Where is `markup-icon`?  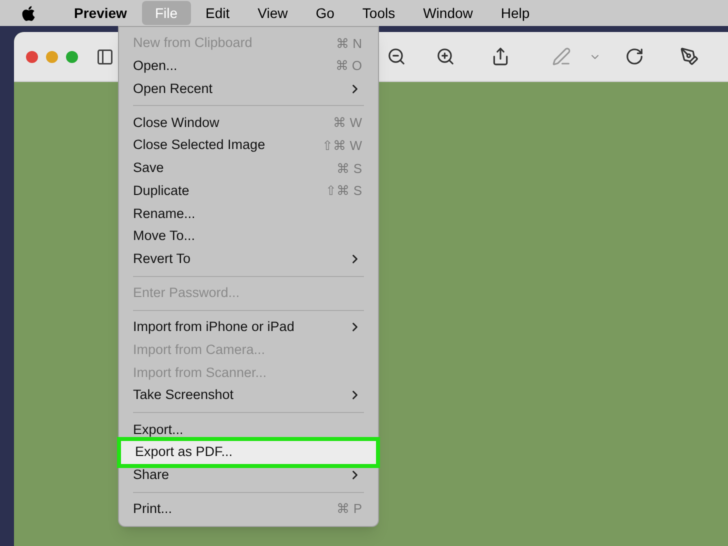
markup-icon is located at coordinates (689, 56).